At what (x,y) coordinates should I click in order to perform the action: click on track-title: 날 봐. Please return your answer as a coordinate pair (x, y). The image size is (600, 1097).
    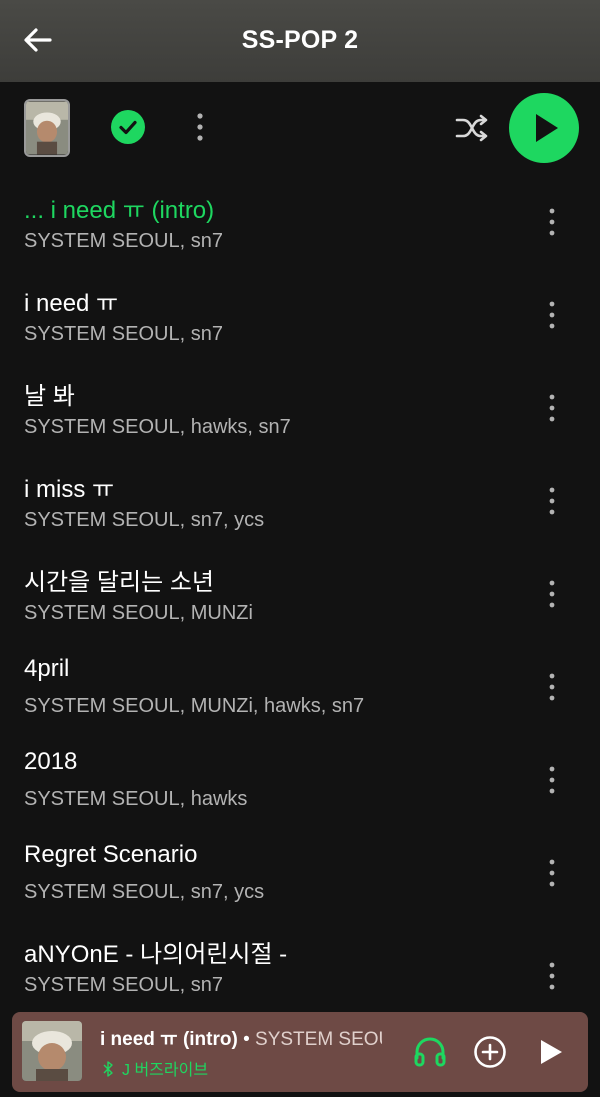
    Looking at the image, I should click on (49, 396).